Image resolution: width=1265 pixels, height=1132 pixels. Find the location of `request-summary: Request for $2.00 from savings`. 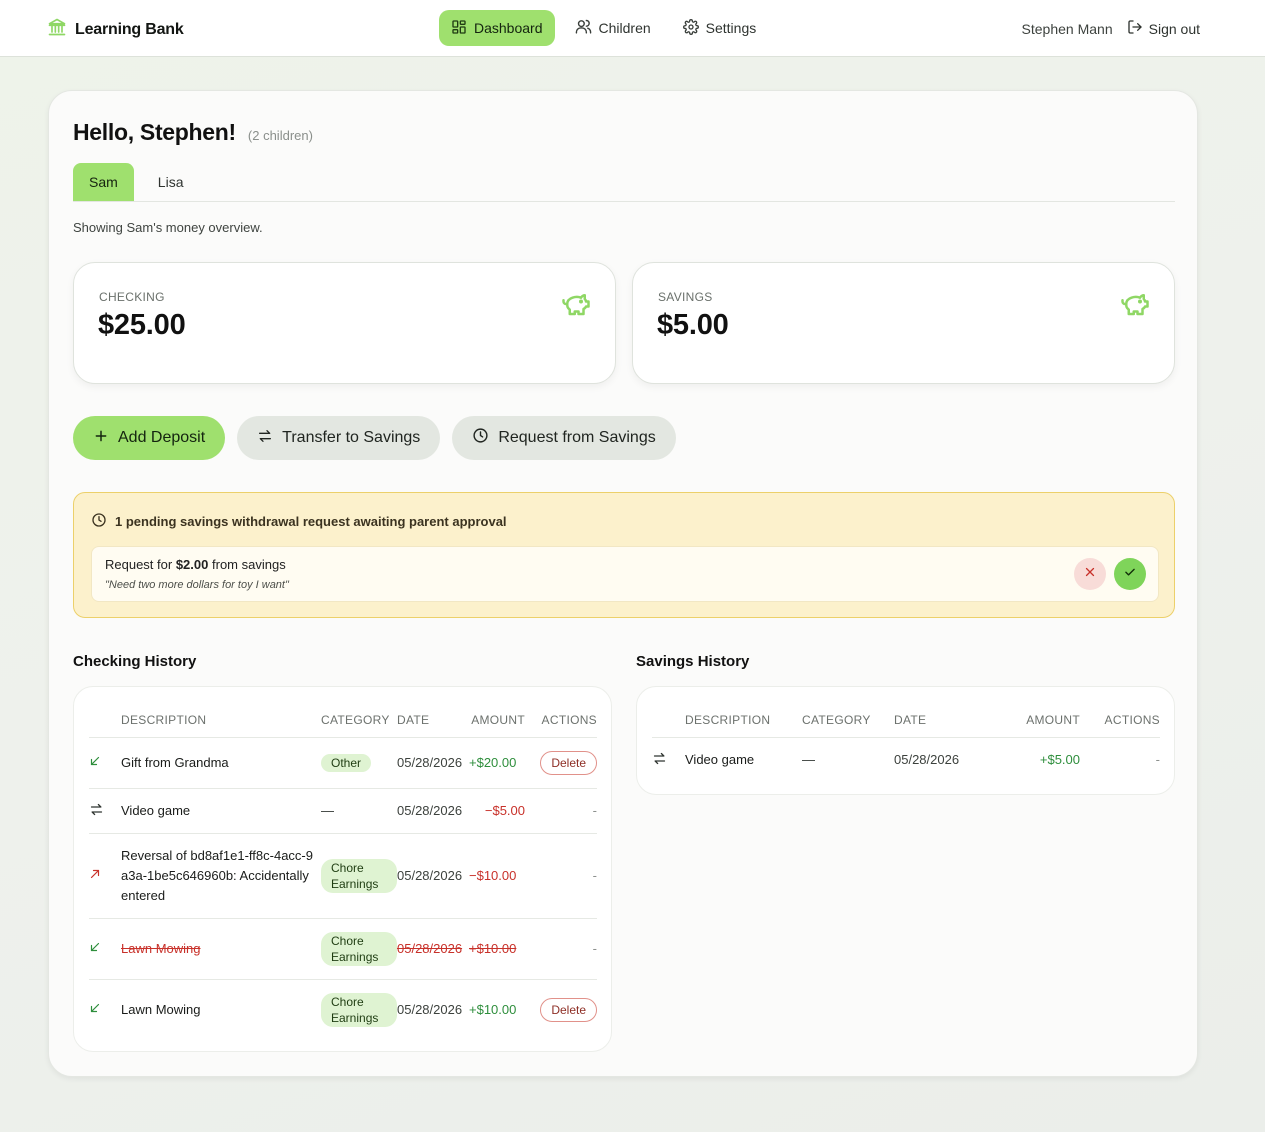

request-summary: Request for $2.00 from savings is located at coordinates (195, 564).